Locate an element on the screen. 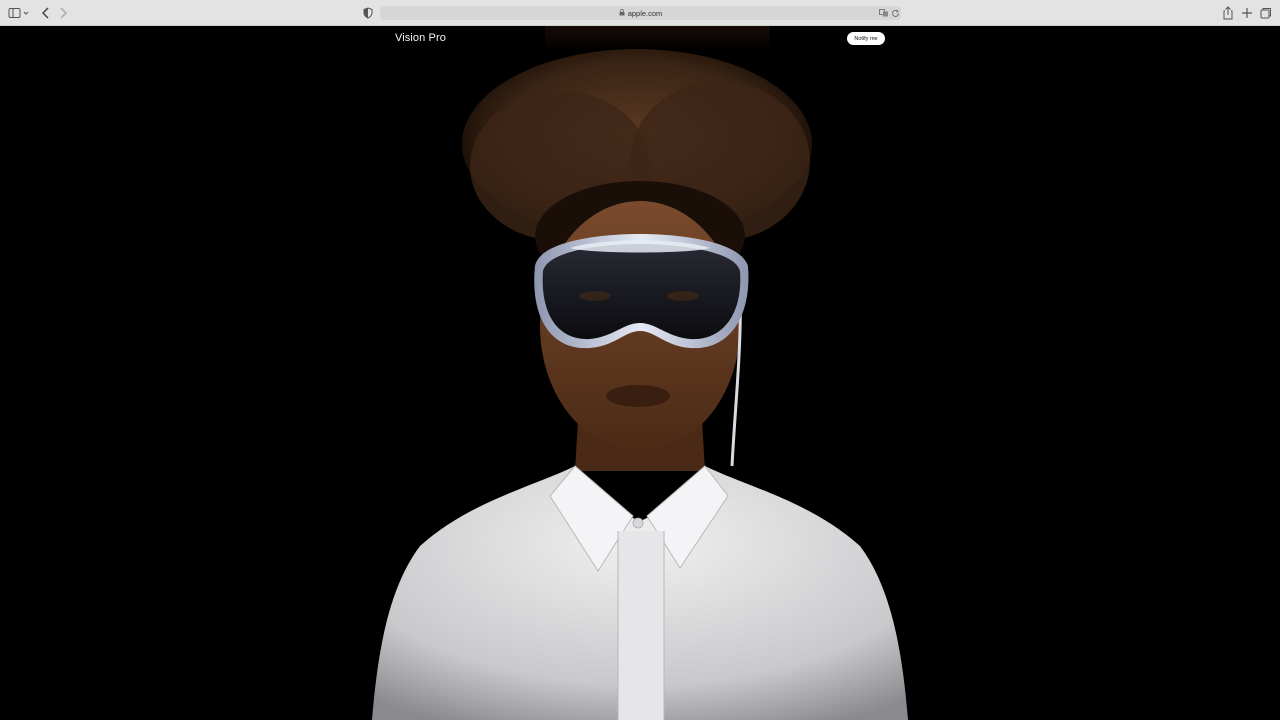 The image size is (1280, 720). plus-icon is located at coordinates (1247, 13).